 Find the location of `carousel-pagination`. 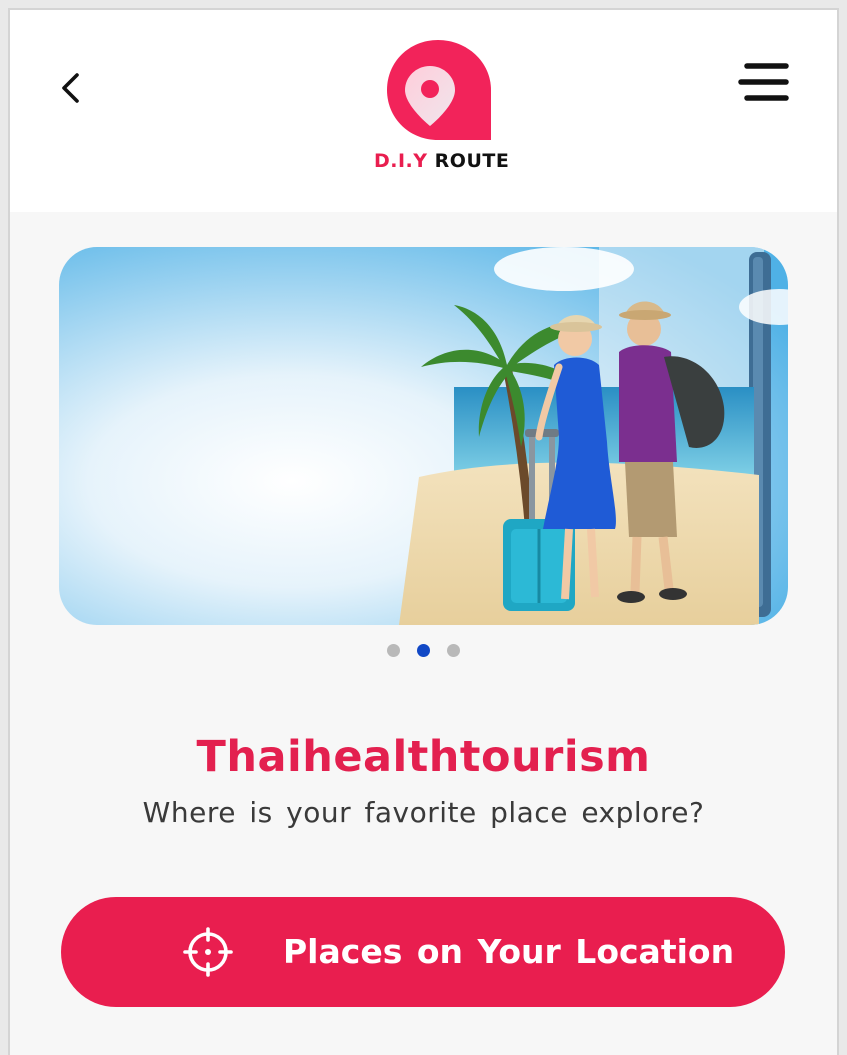

carousel-pagination is located at coordinates (423, 650).